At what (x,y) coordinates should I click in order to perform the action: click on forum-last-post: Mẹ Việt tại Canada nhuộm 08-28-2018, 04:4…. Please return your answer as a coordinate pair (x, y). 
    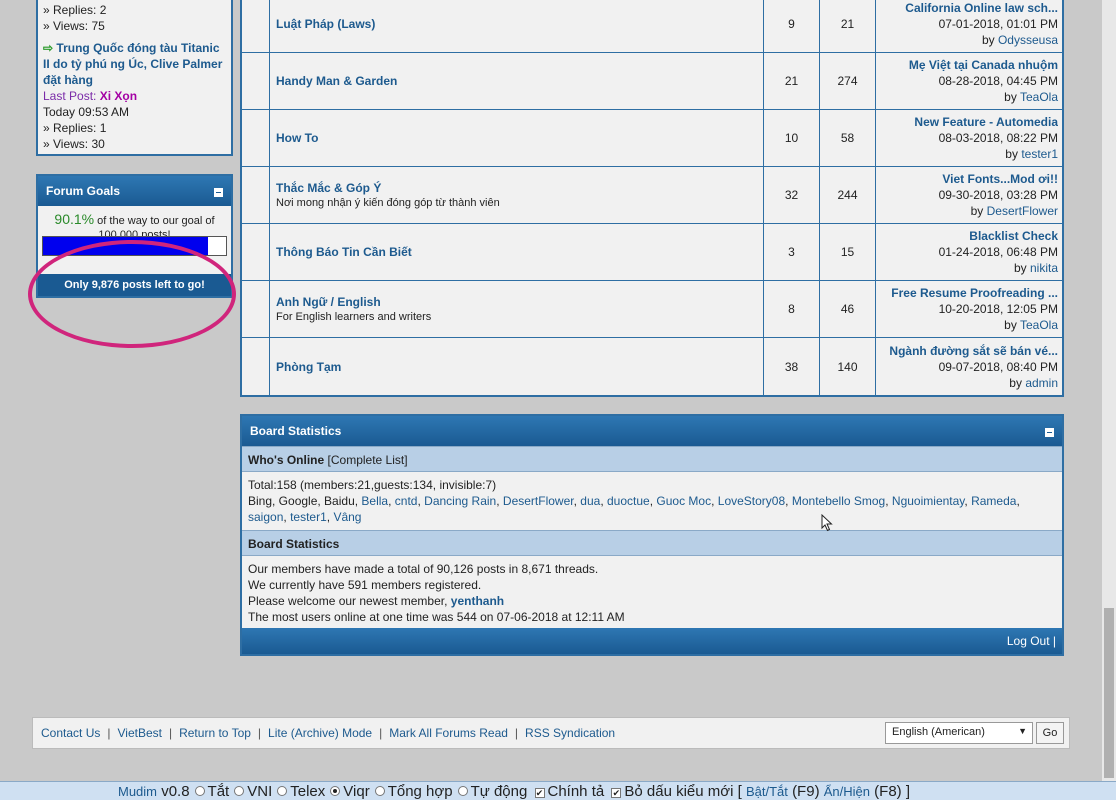
    Looking at the image, I should click on (969, 81).